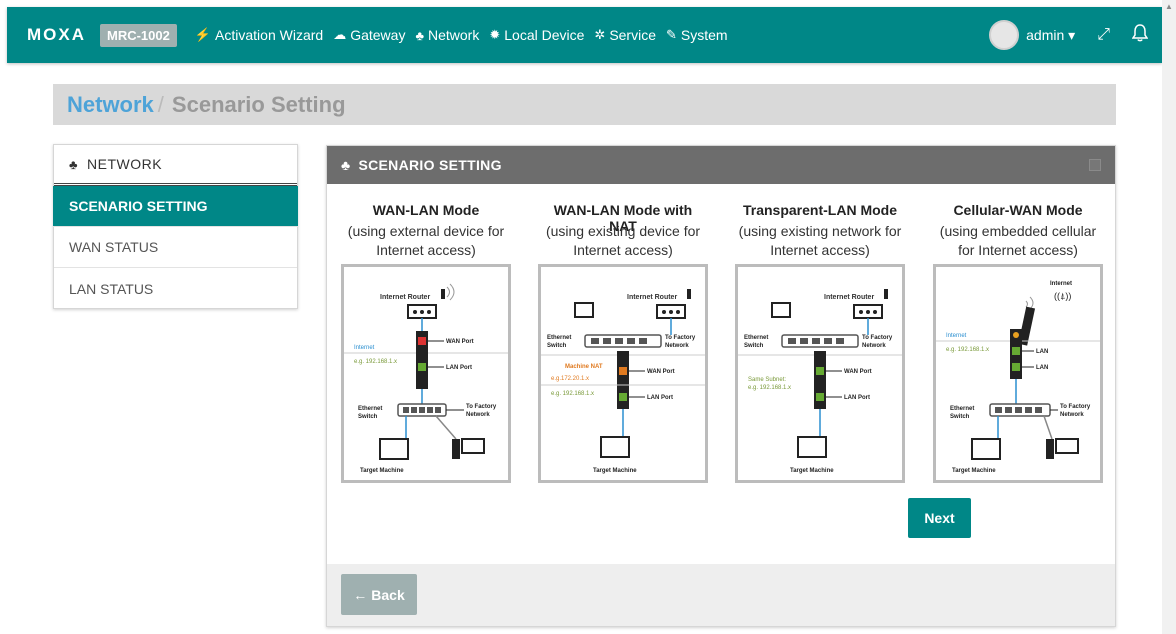  I want to click on gears-icon: ✲, so click(600, 34).